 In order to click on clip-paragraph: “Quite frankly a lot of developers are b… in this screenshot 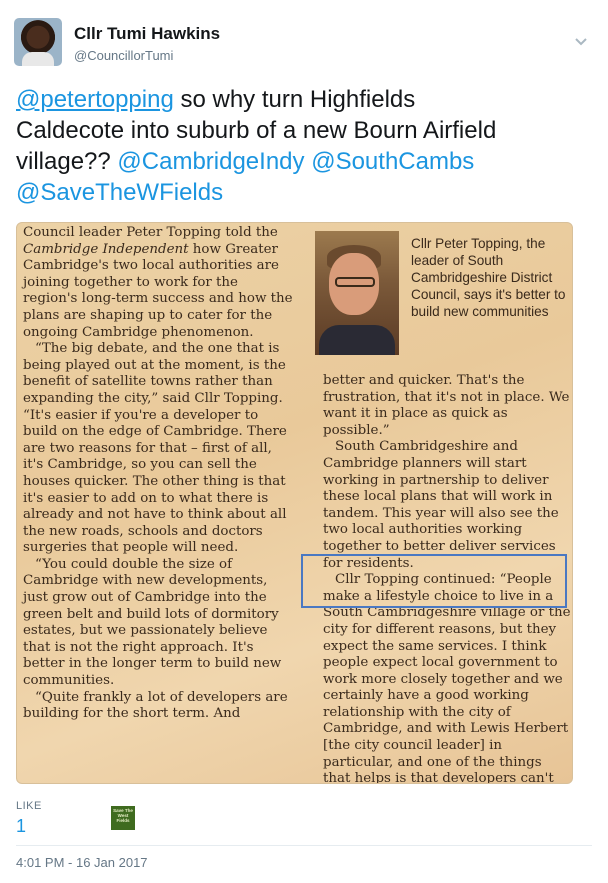, I will do `click(155, 705)`.